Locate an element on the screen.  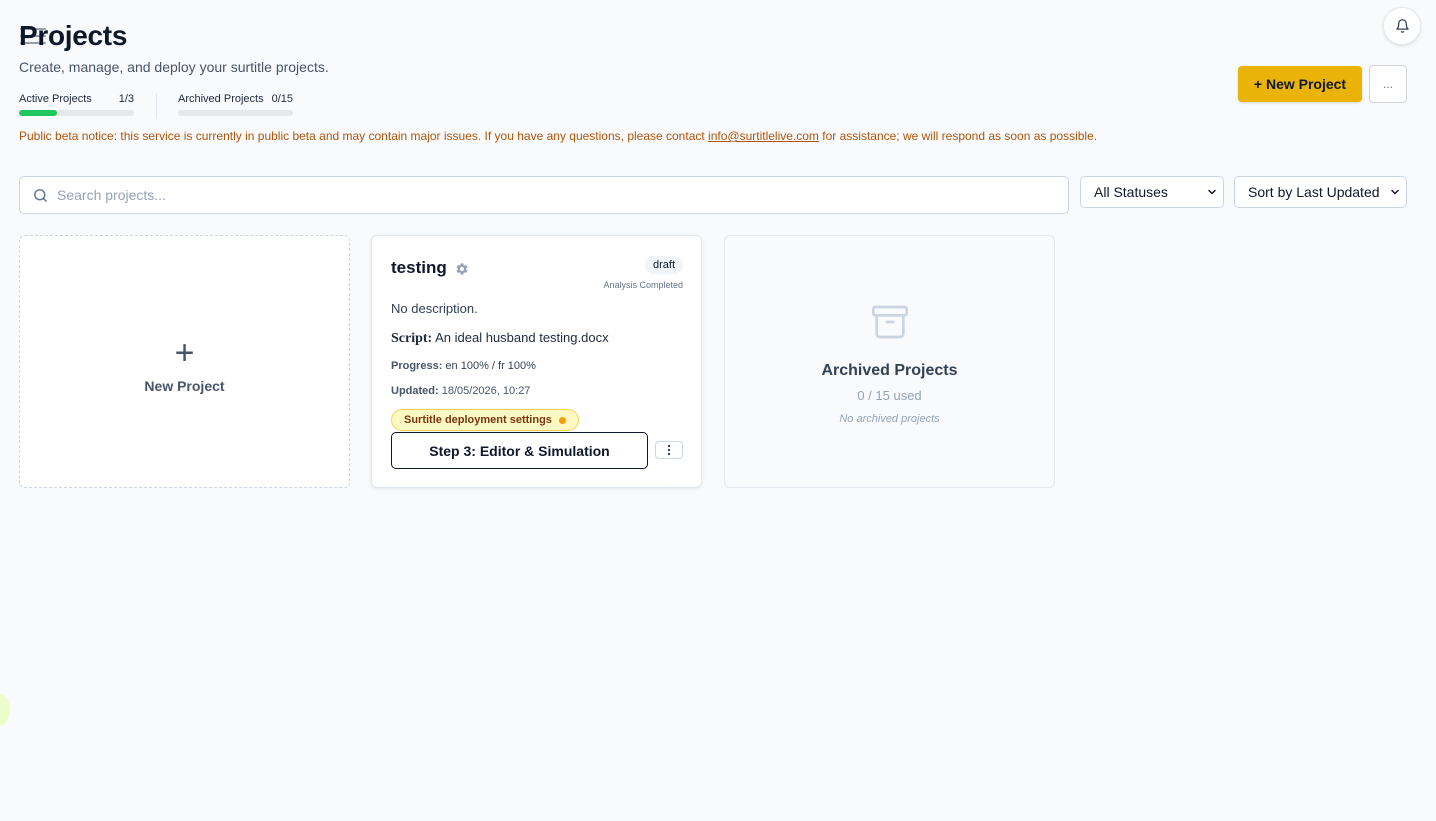
deployment-settings-badge: Surtitle deployment settings is located at coordinates (485, 420).